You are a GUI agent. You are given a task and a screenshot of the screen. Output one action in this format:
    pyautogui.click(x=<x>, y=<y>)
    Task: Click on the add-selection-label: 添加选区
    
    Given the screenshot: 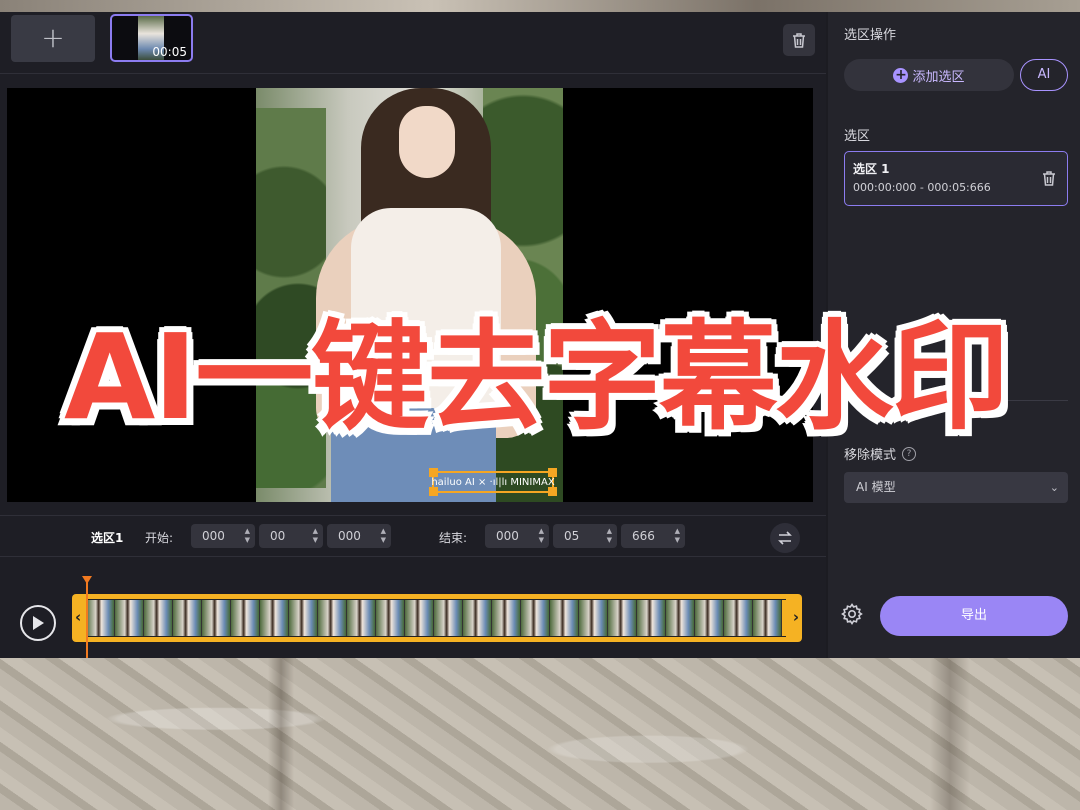 What is the action you would take?
    pyautogui.click(x=938, y=77)
    